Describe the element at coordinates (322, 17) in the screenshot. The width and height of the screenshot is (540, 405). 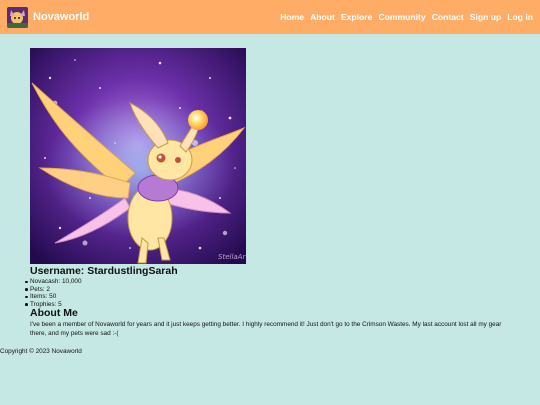
I see `nav-about-link: About` at that location.